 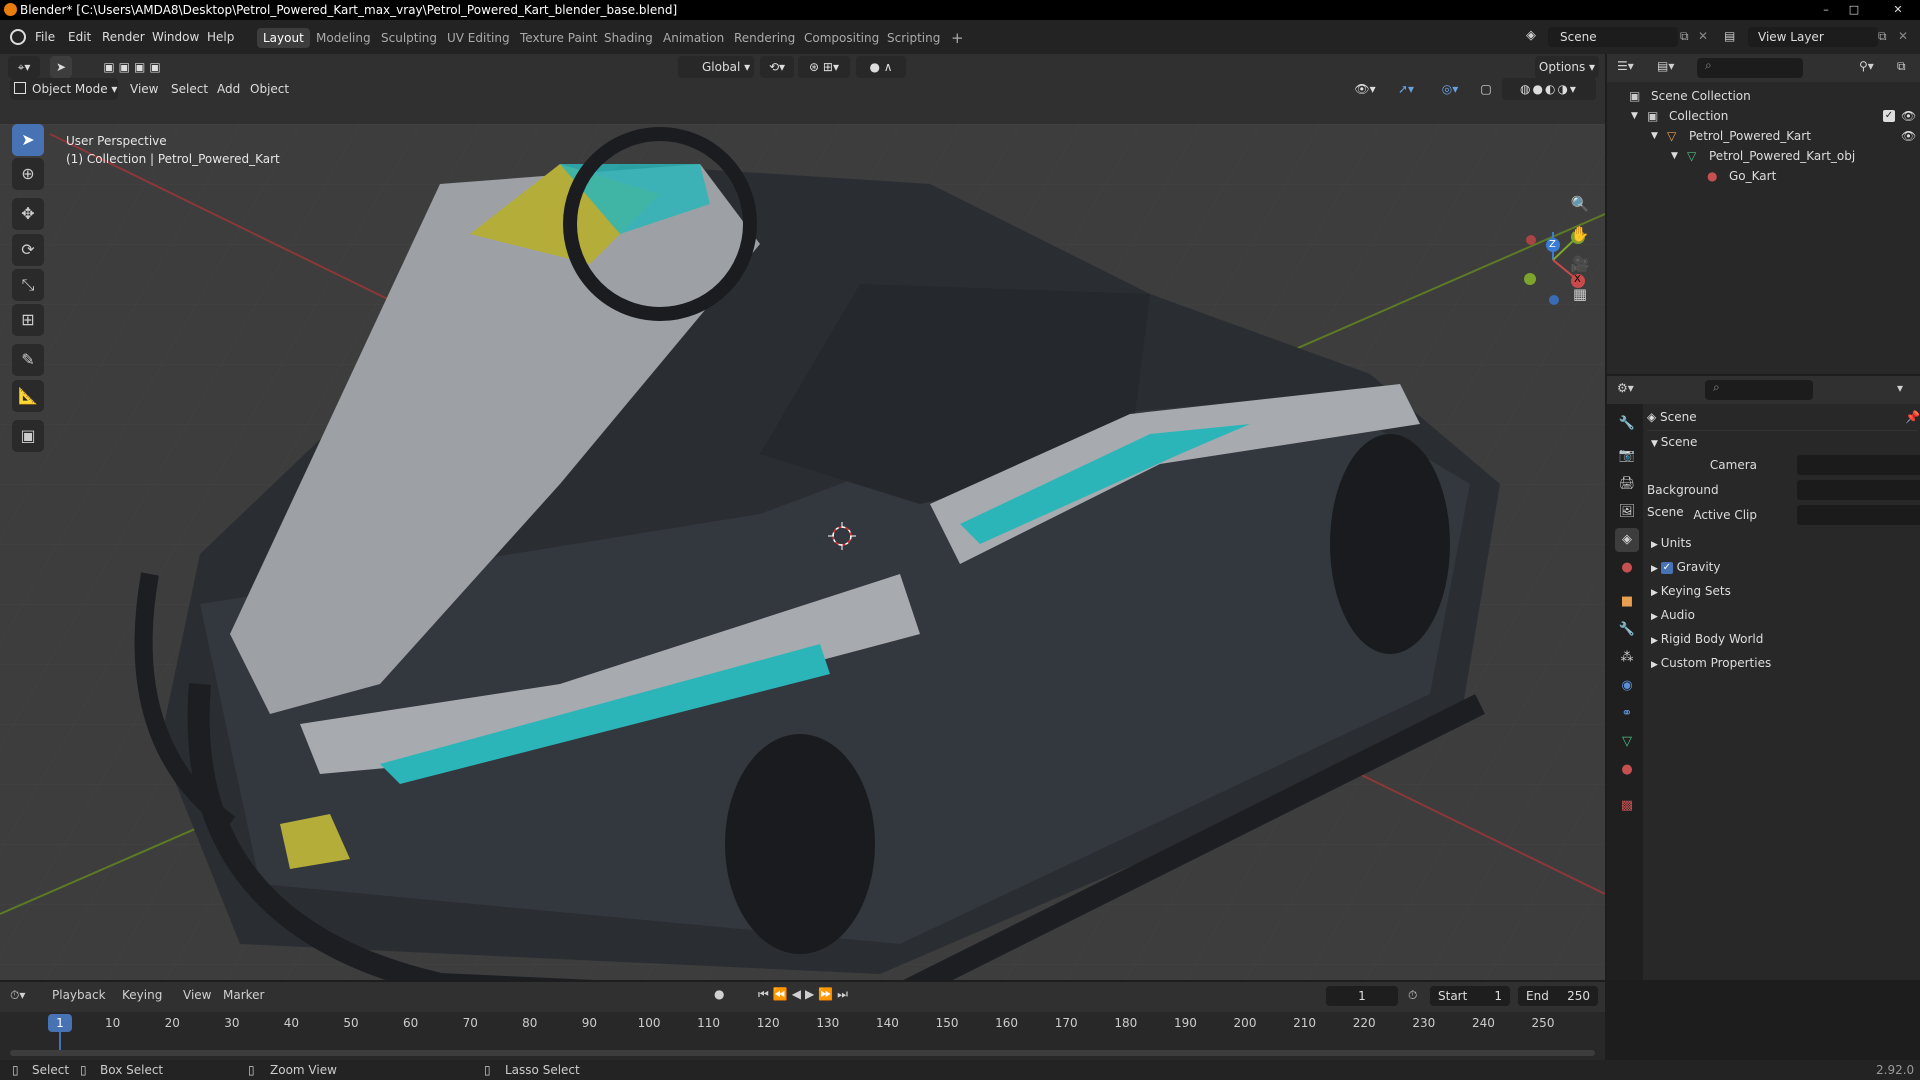 What do you see at coordinates (1627, 686) in the screenshot?
I see `physics-tab-icon: ◉` at bounding box center [1627, 686].